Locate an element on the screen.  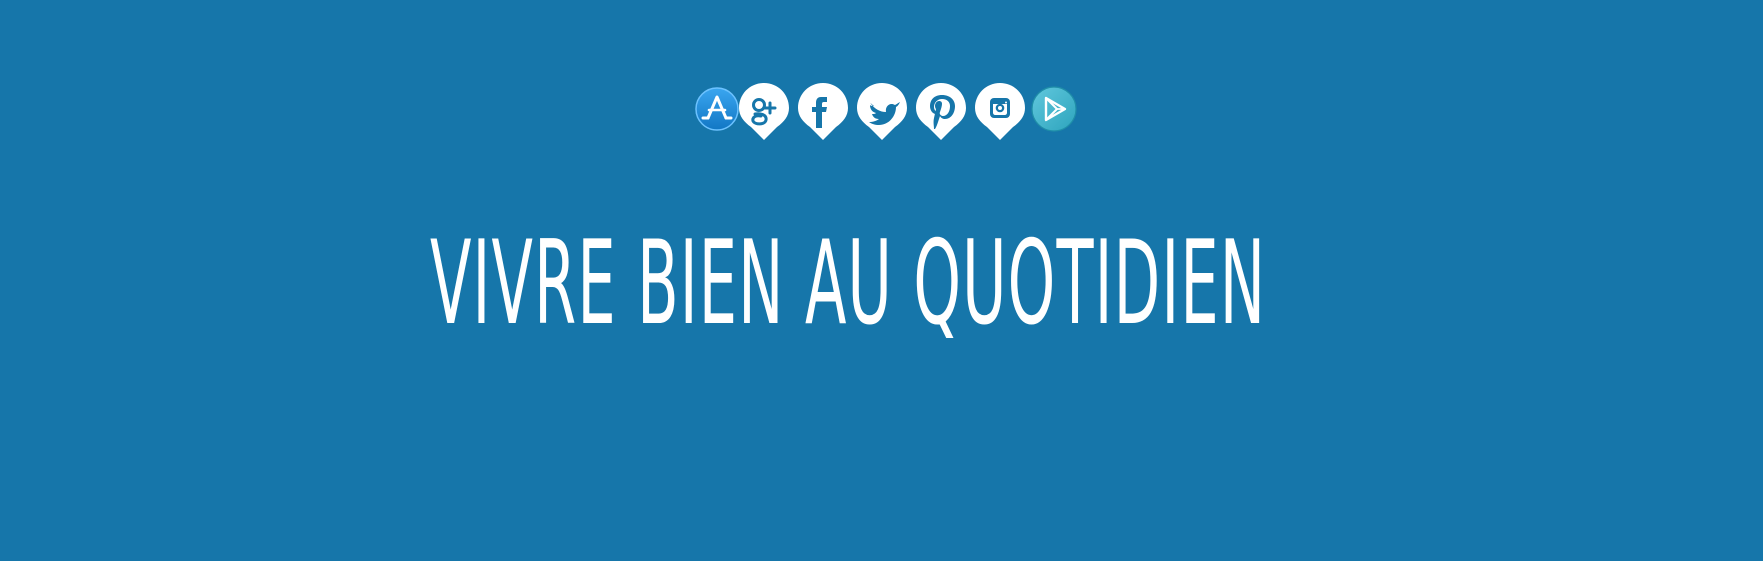
pinterest-icon is located at coordinates (941, 111).